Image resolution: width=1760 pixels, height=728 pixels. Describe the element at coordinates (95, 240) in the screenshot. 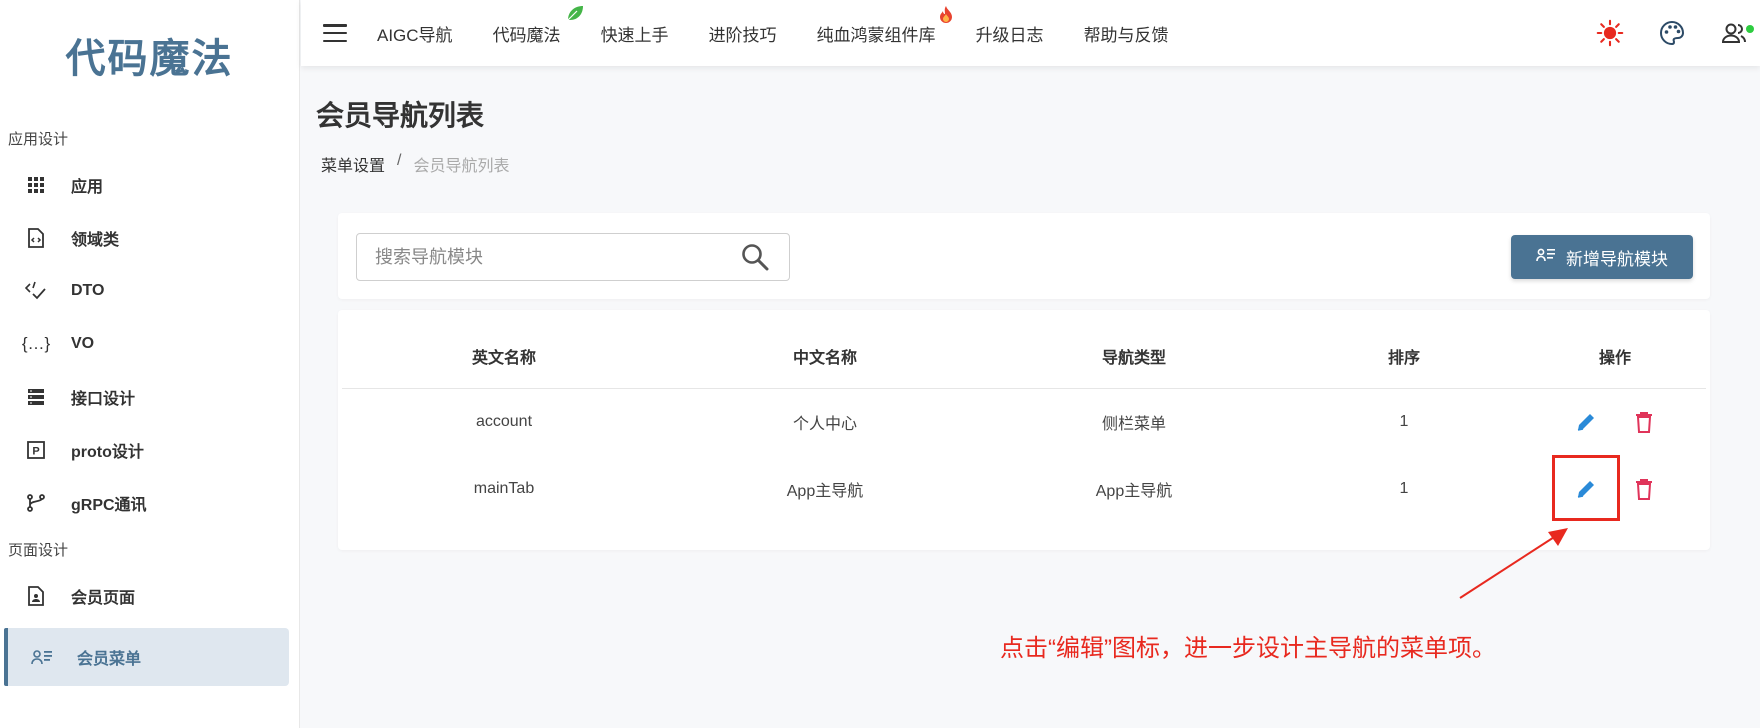

I see `sidebar-item-label: 领域类` at that location.